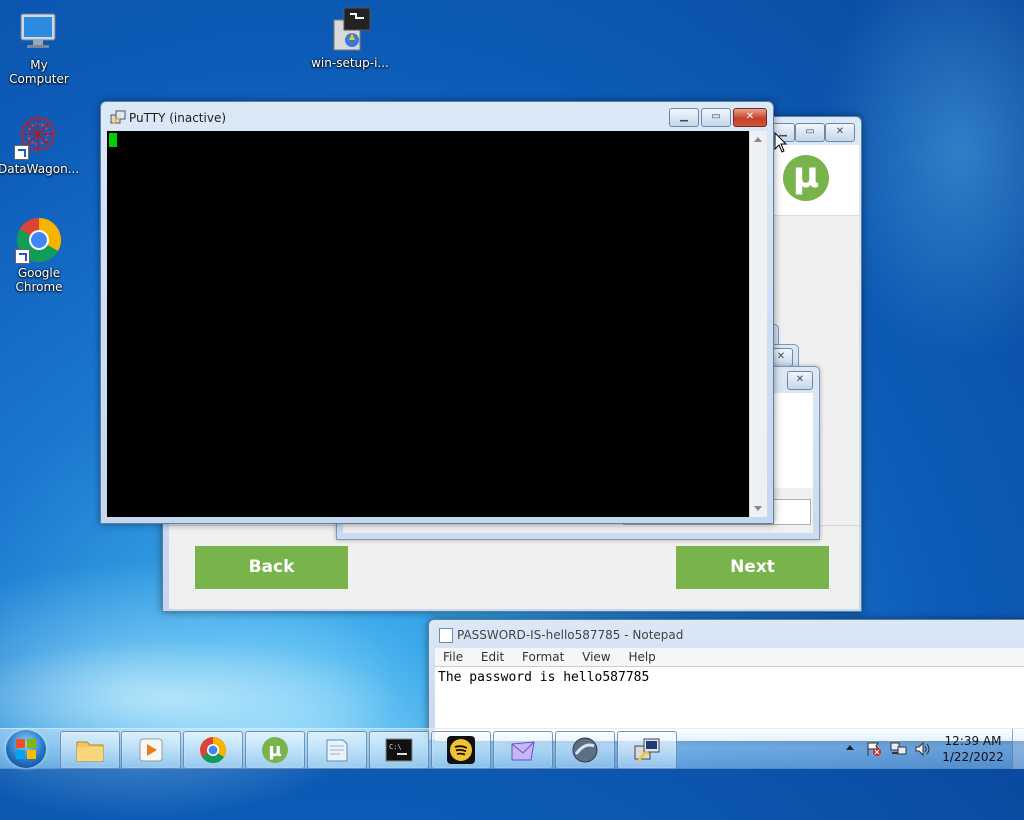 This screenshot has width=1024, height=820. I want to click on notepad-content: The password is hello587785, so click(544, 677).